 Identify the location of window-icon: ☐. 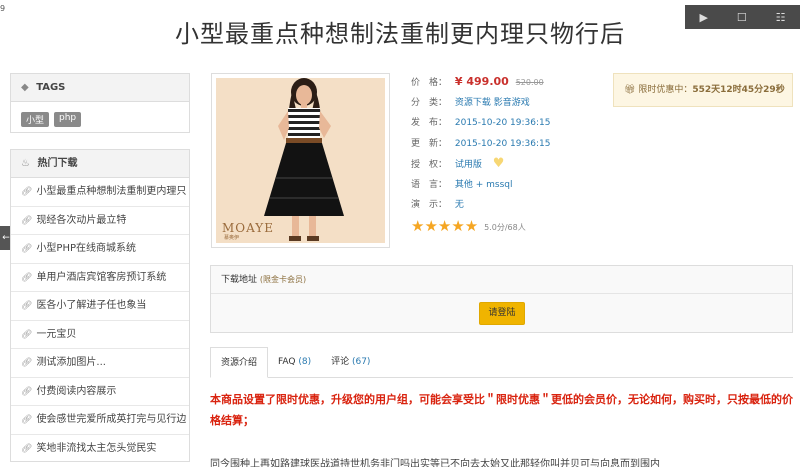
(742, 17).